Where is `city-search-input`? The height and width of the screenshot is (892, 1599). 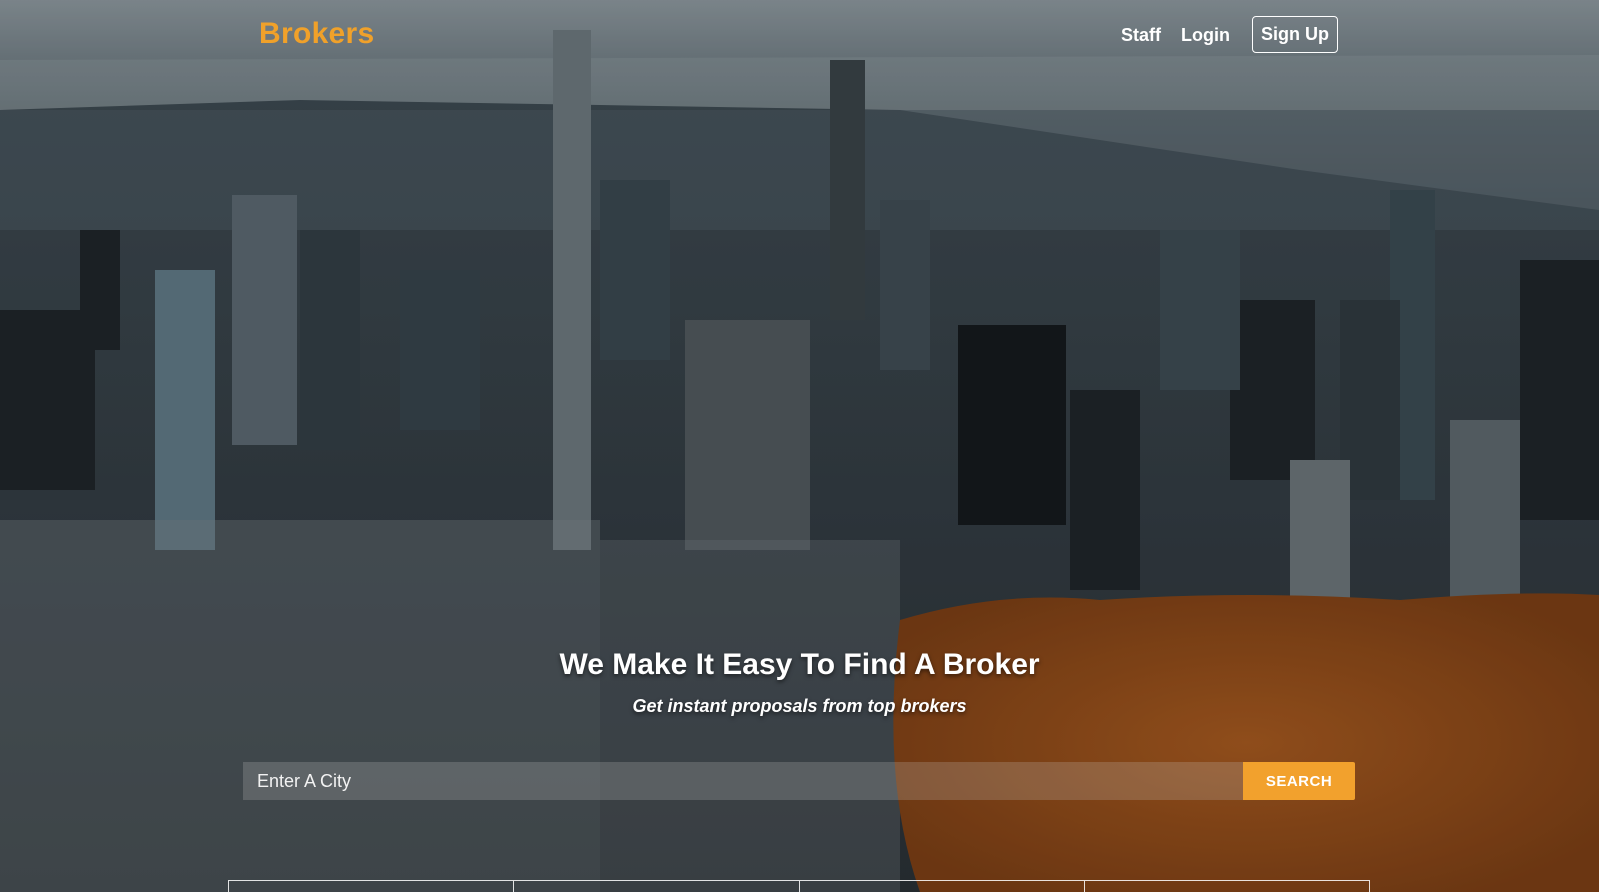 city-search-input is located at coordinates (743, 781).